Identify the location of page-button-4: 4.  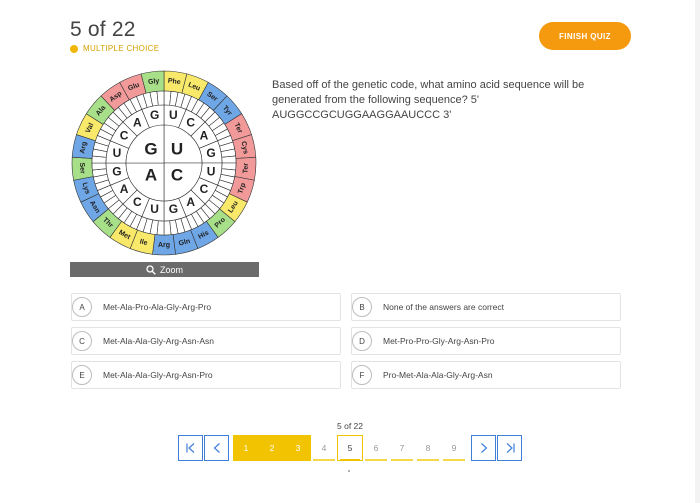
(324, 448).